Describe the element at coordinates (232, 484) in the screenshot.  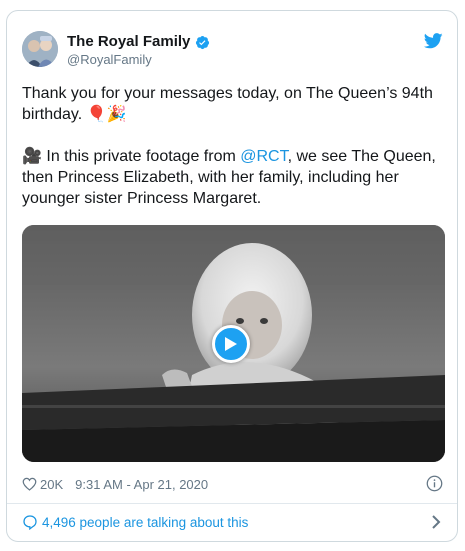
I see `tweet-meta: 20K 9:31 AM - Apr 21, 2020` at that location.